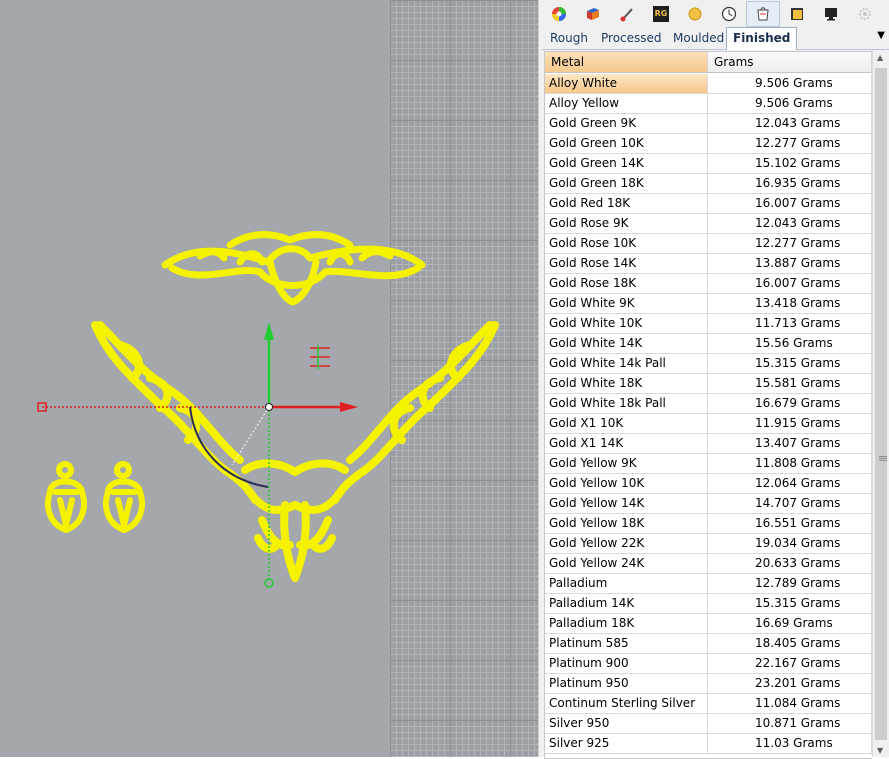 The height and width of the screenshot is (759, 889). I want to click on table-row: Gold White 10K 11.713 Grams, so click(708, 324).